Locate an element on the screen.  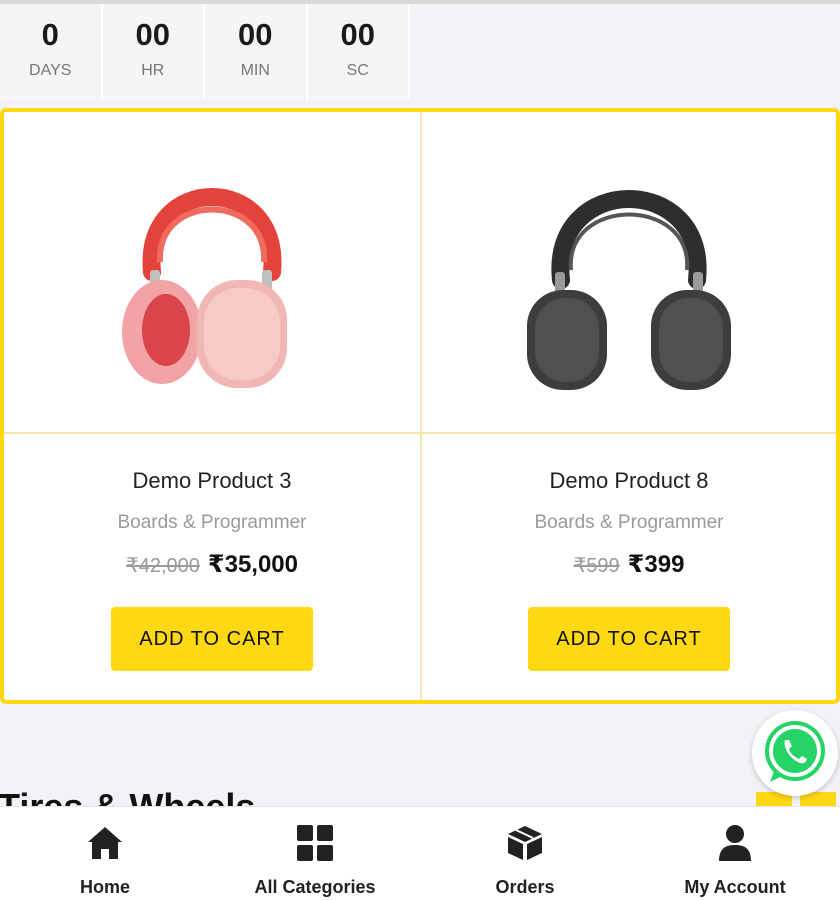
countdown-value: 0 is located at coordinates (50, 34).